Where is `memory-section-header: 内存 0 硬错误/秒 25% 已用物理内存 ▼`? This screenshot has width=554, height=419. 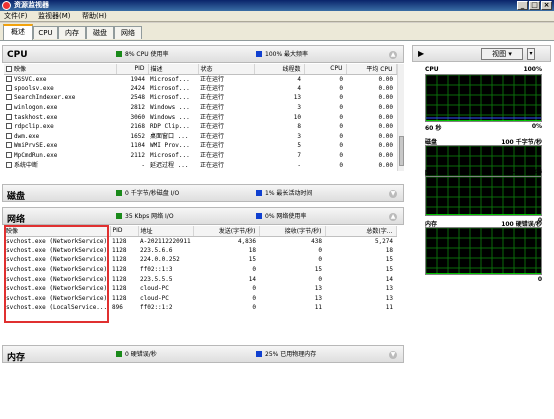
memory-section-header: 内存 0 硬错误/秒 25% 已用物理内存 ▼ is located at coordinates (203, 354).